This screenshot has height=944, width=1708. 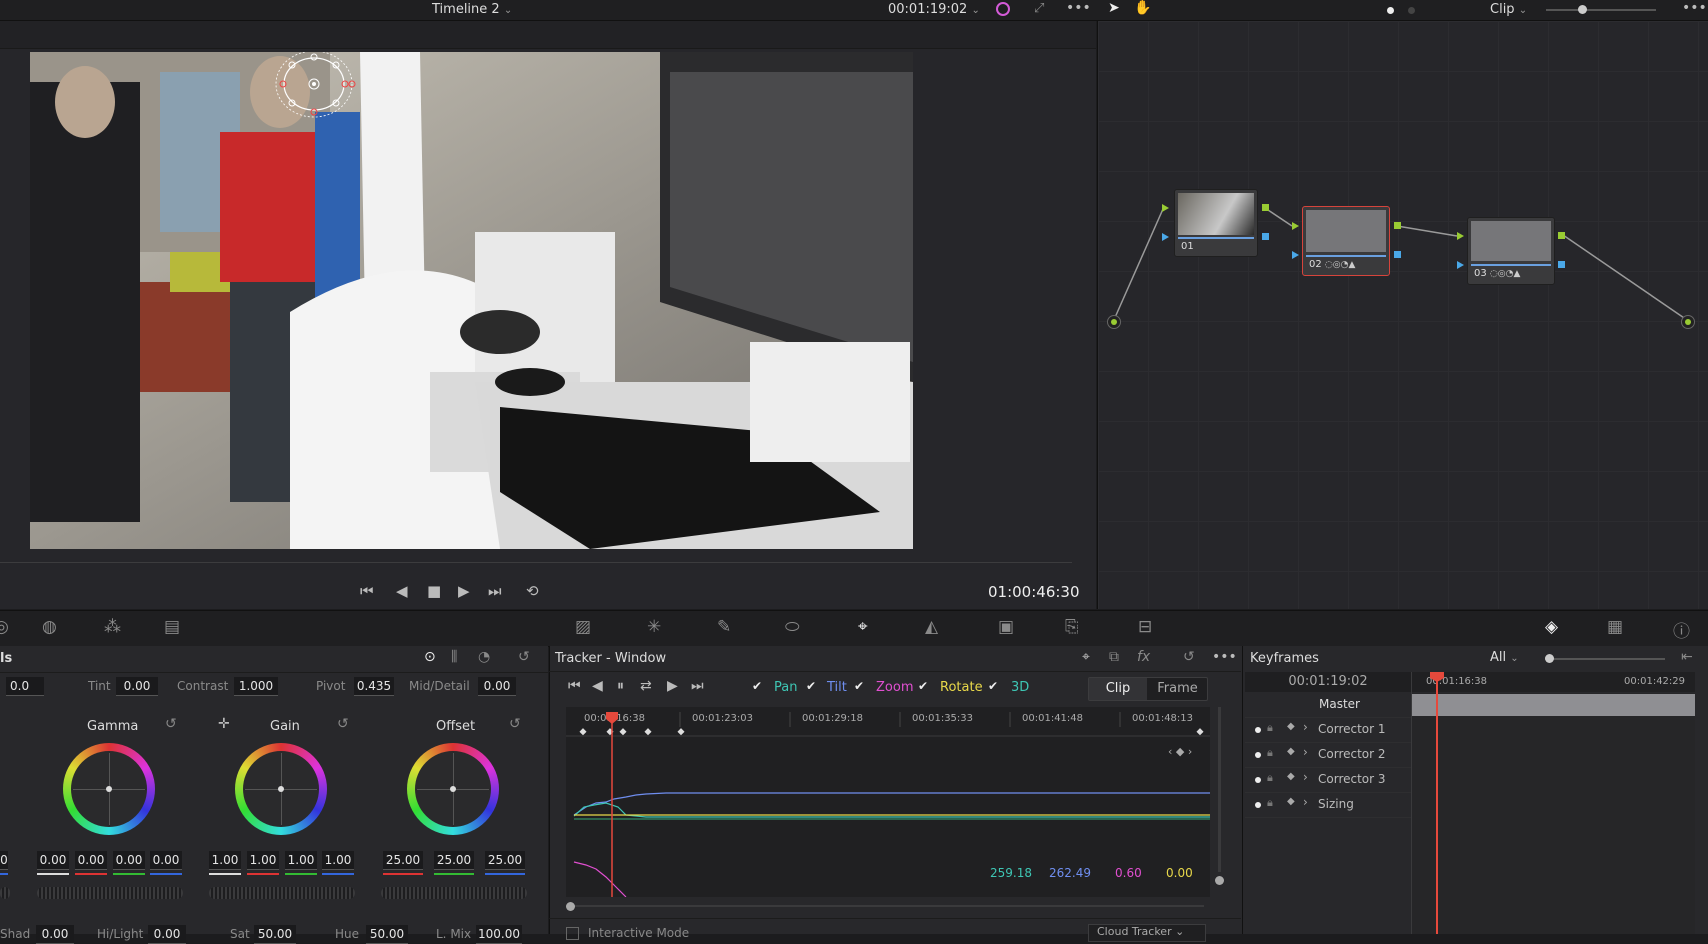 I want to click on crosshair-icon: ✛, so click(x=224, y=724).